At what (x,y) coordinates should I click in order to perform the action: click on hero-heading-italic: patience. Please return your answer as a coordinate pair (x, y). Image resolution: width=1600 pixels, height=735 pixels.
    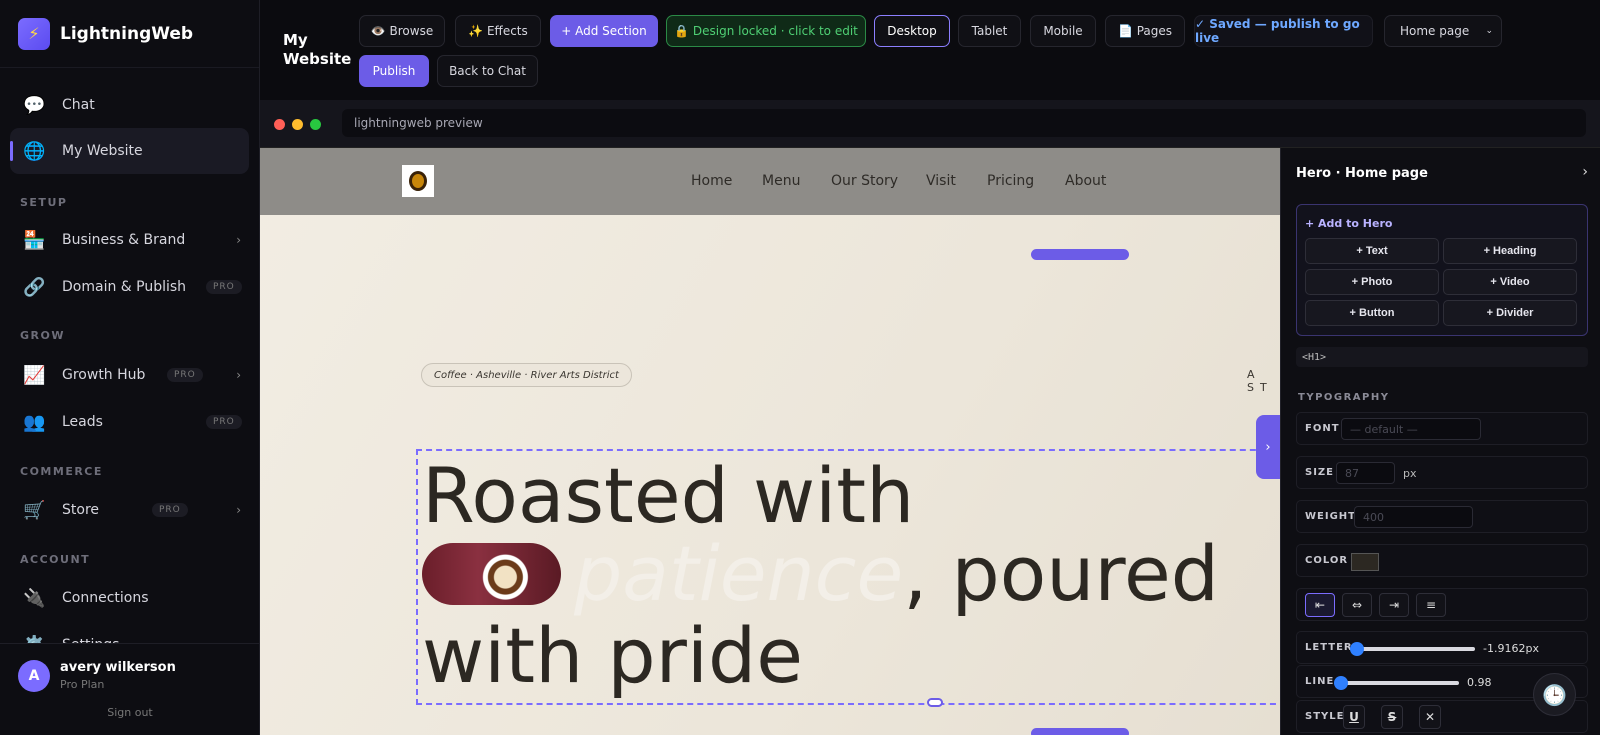
    Looking at the image, I should click on (739, 573).